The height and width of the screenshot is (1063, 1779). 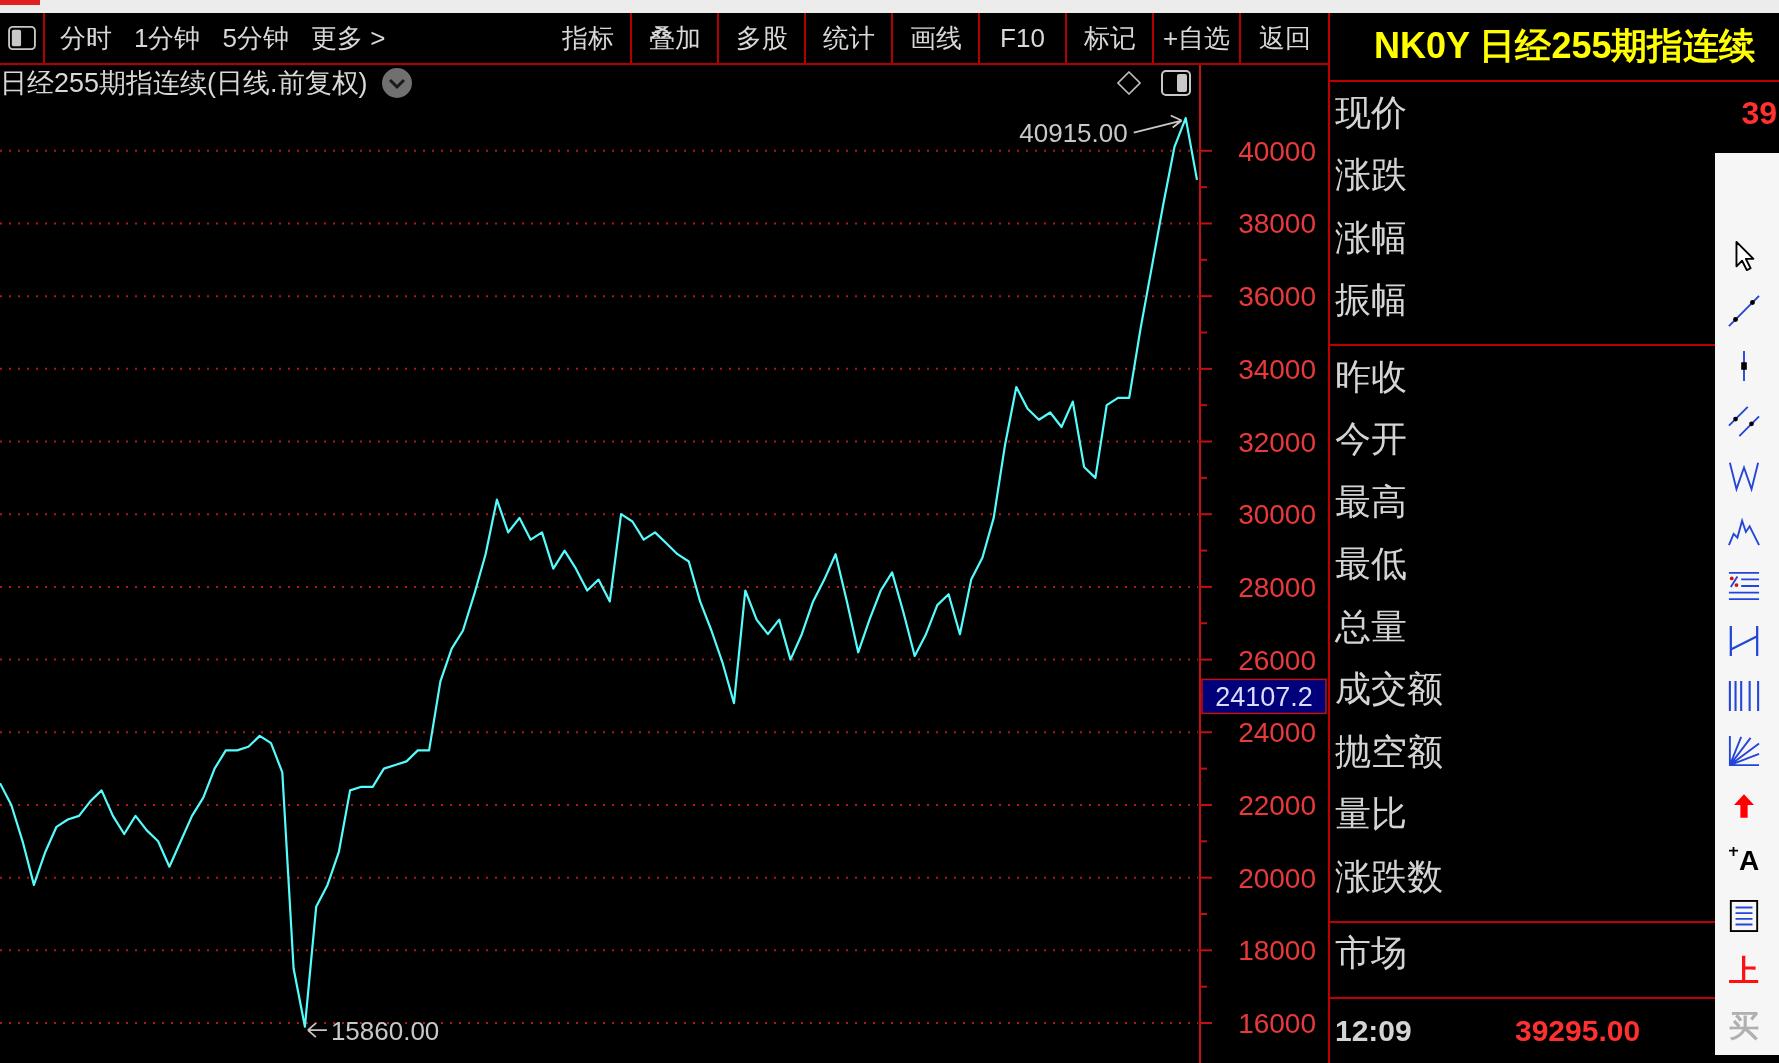 What do you see at coordinates (1374, 1031) in the screenshot?
I see `tick-time: 12:09` at bounding box center [1374, 1031].